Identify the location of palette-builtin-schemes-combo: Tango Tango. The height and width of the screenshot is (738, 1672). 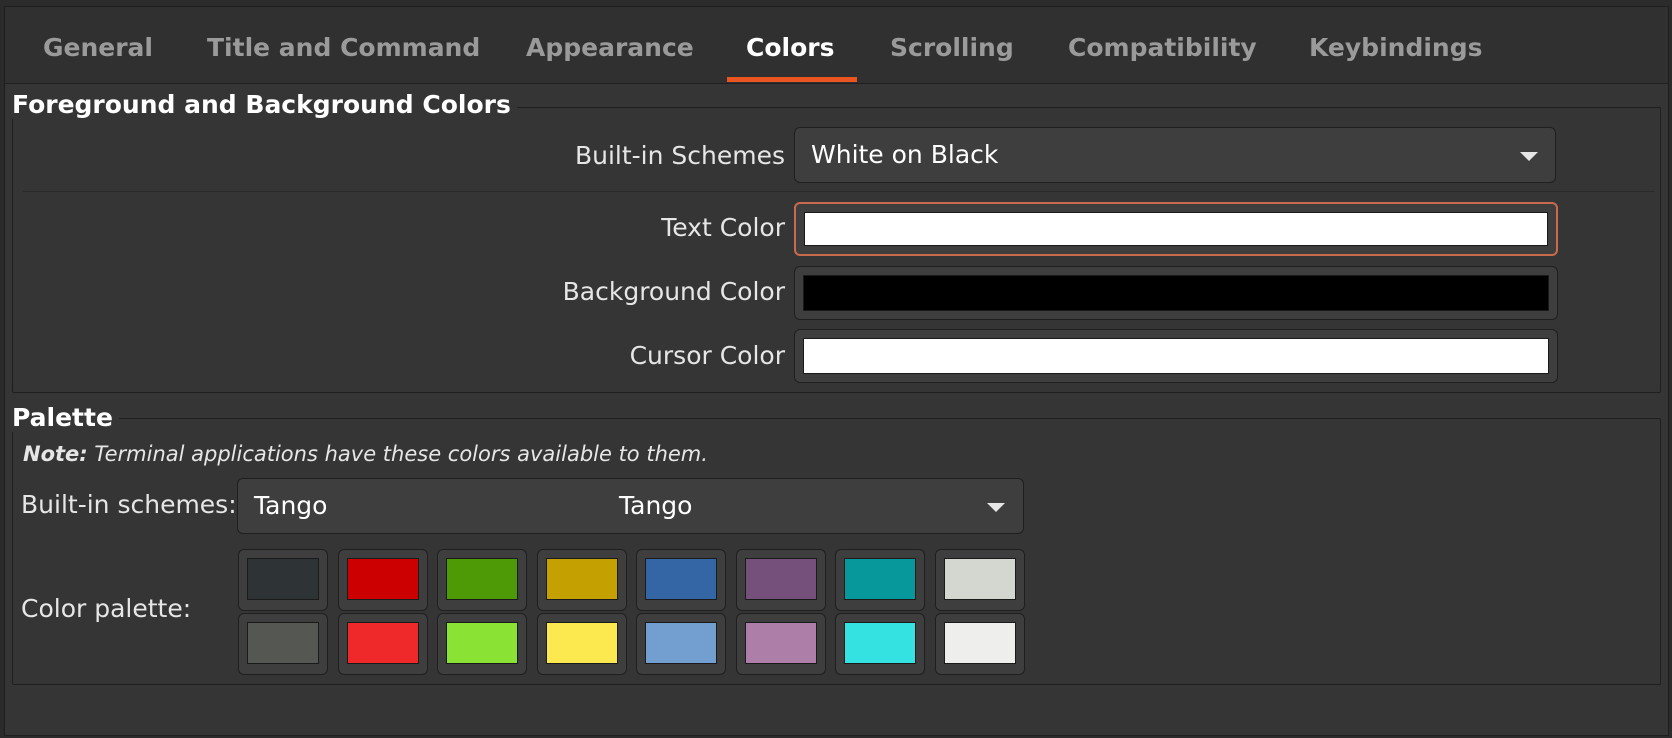
(630, 506).